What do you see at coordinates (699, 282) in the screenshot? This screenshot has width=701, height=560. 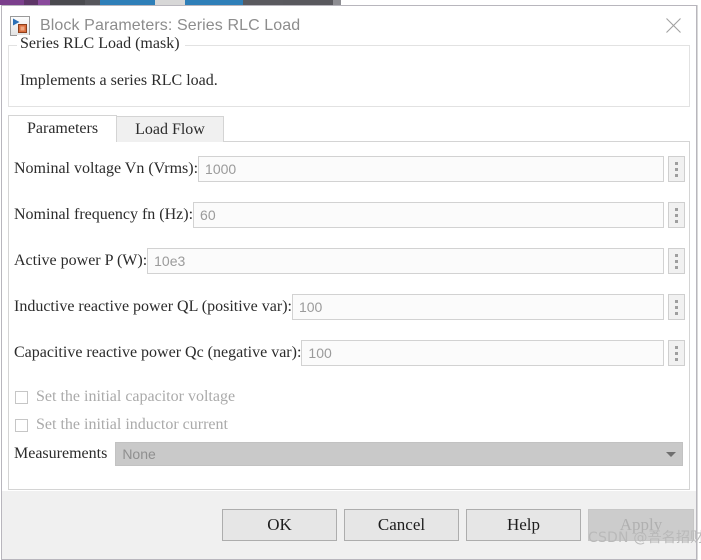 I see `background-window-right-edge` at bounding box center [699, 282].